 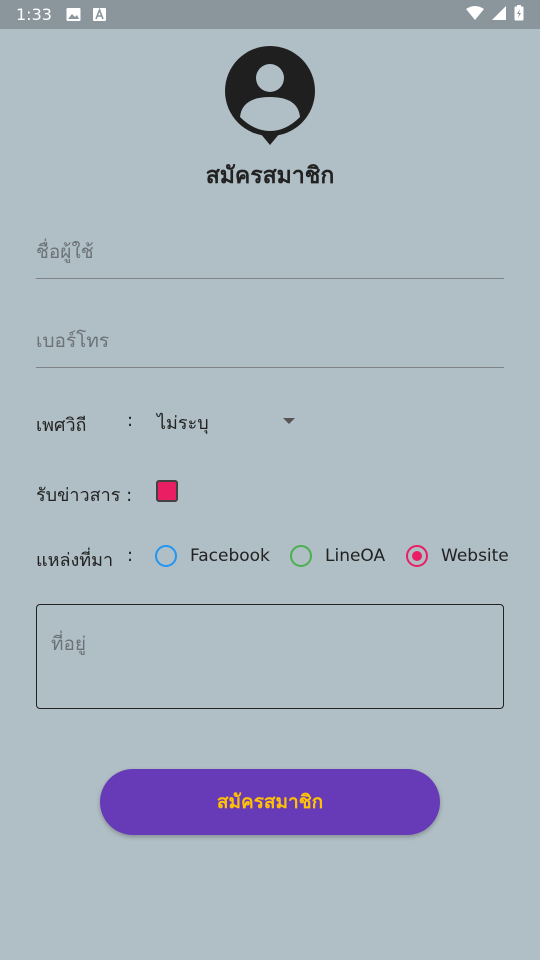 I want to click on address-field, so click(x=270, y=656).